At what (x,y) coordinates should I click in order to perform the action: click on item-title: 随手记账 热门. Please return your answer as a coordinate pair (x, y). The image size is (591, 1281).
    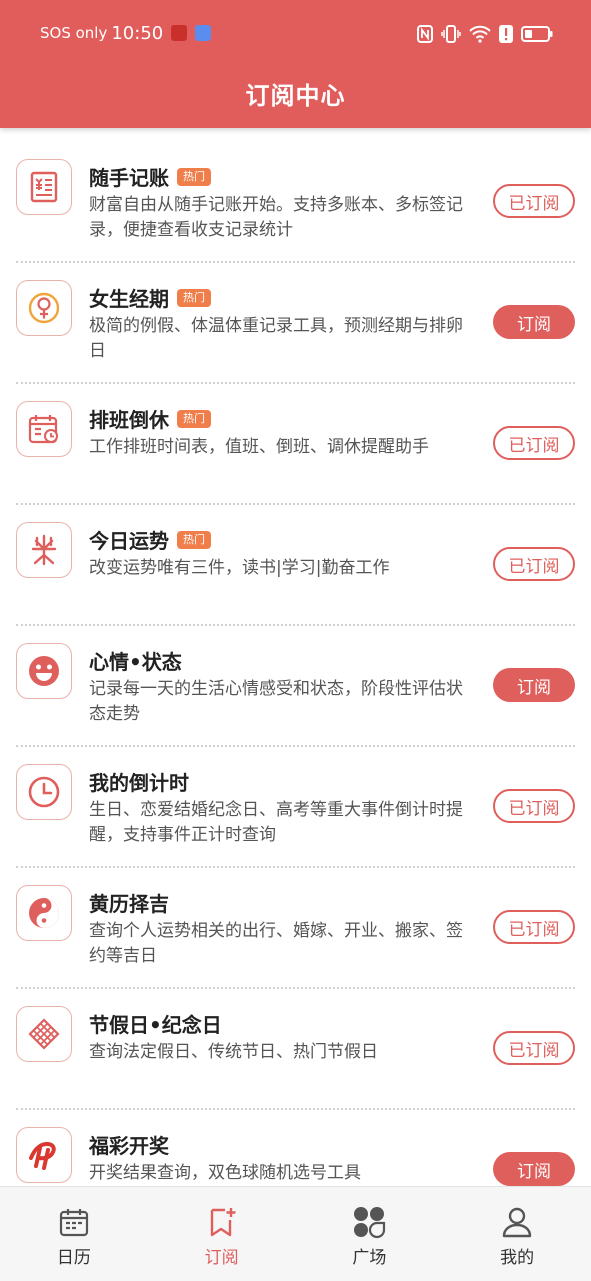
    Looking at the image, I should click on (150, 176).